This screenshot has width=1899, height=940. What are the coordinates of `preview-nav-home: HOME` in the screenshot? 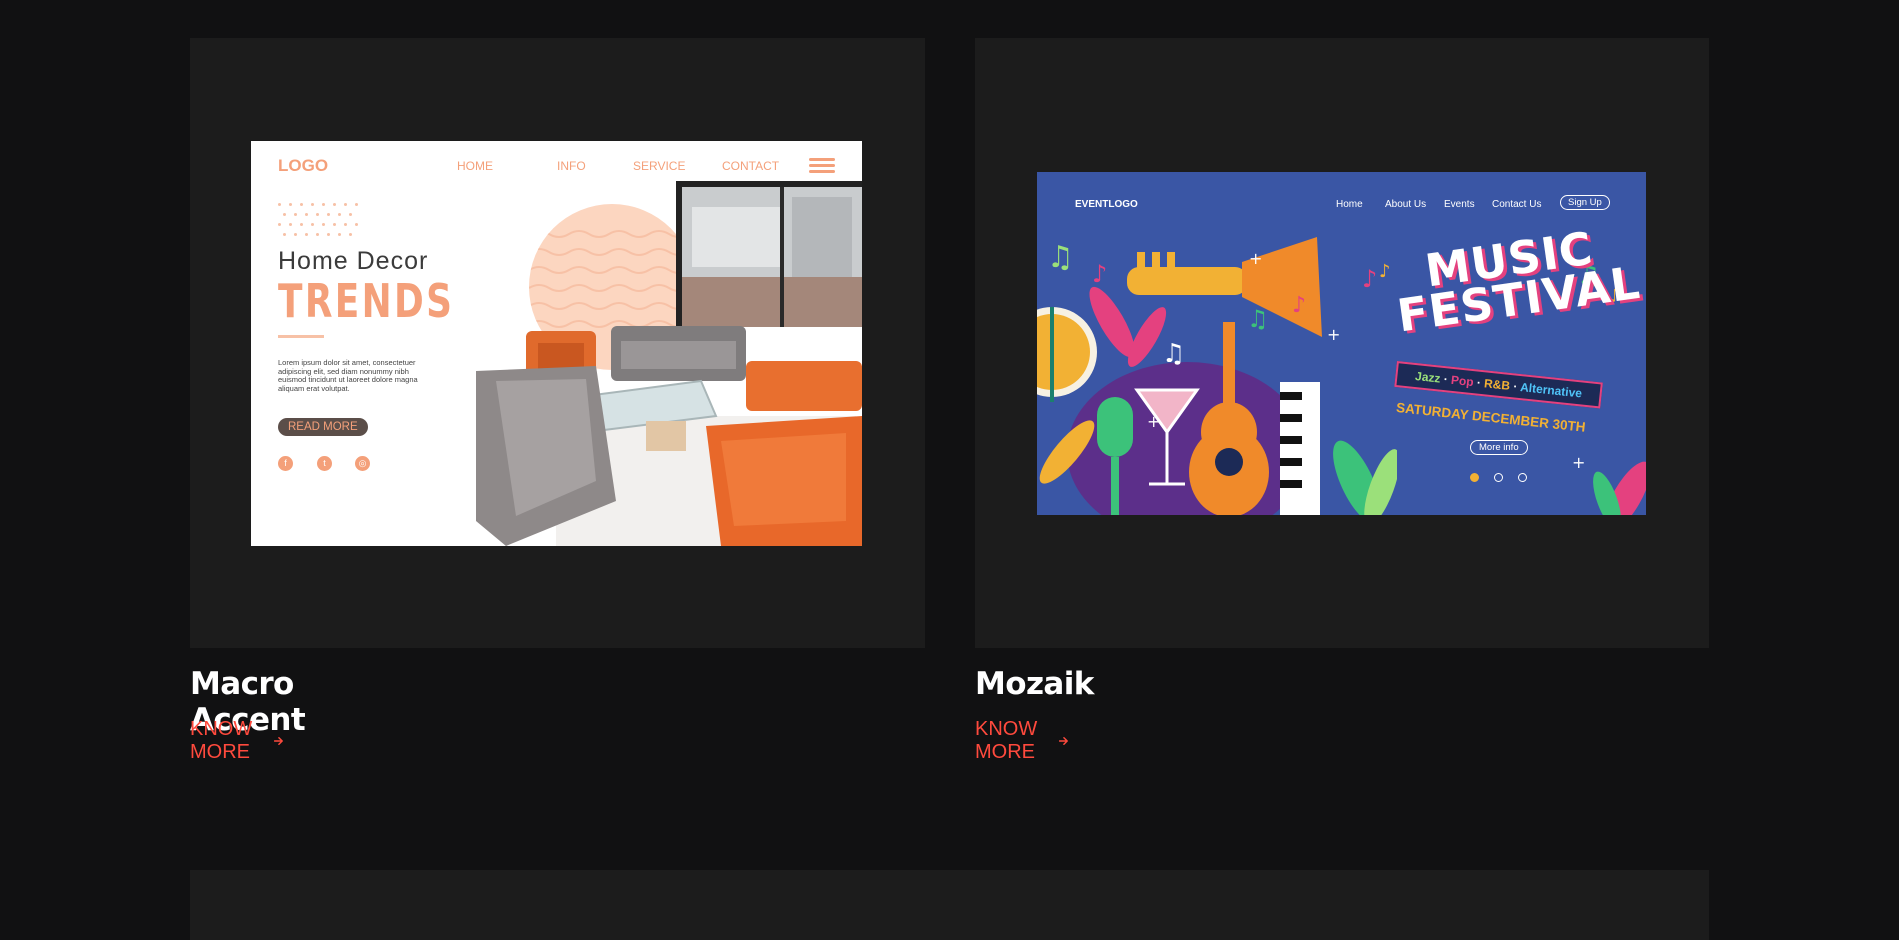 It's located at (475, 166).